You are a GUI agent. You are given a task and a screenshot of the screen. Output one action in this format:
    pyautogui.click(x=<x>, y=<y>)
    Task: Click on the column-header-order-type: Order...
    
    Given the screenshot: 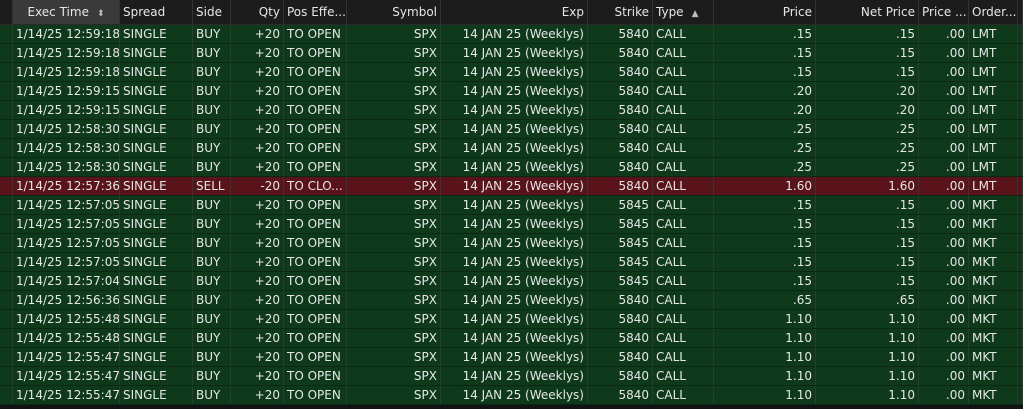 What is the action you would take?
    pyautogui.click(x=993, y=12)
    